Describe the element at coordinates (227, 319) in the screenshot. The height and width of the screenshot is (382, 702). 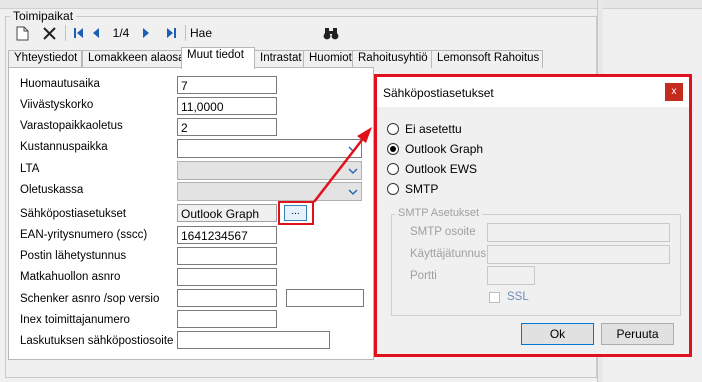
I see `inex-field` at that location.